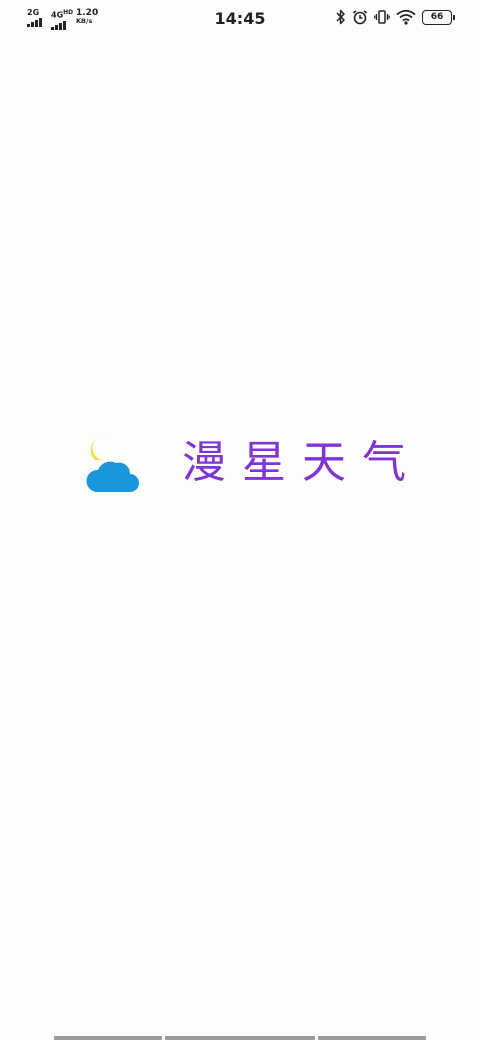  Describe the element at coordinates (340, 17) in the screenshot. I see `bluetooth-icon` at that location.